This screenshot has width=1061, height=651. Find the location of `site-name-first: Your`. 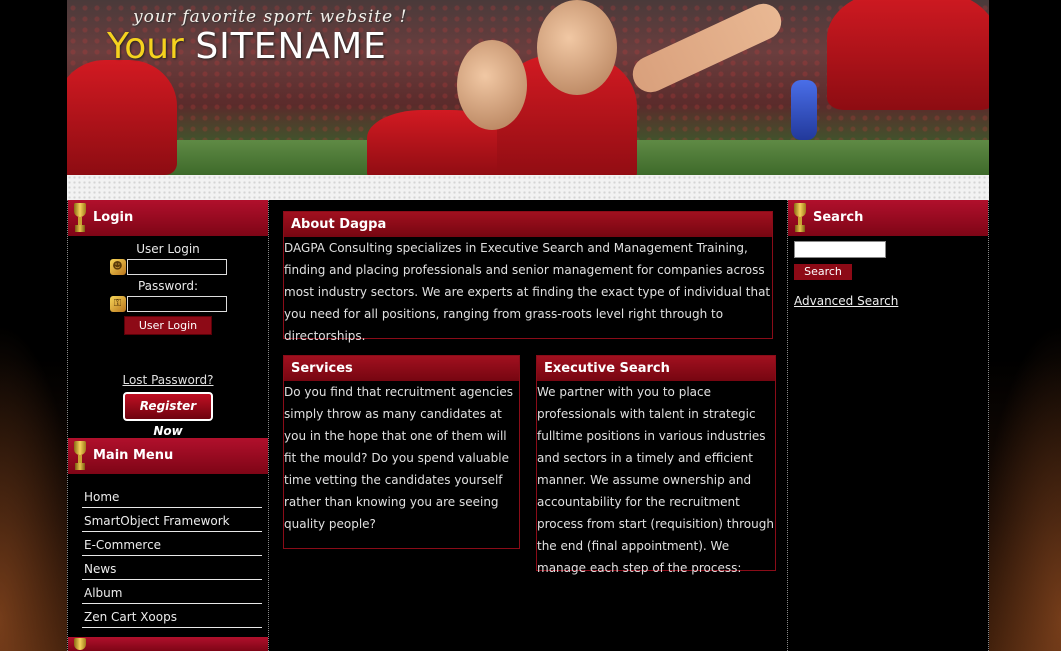

site-name-first: Your is located at coordinates (145, 46).